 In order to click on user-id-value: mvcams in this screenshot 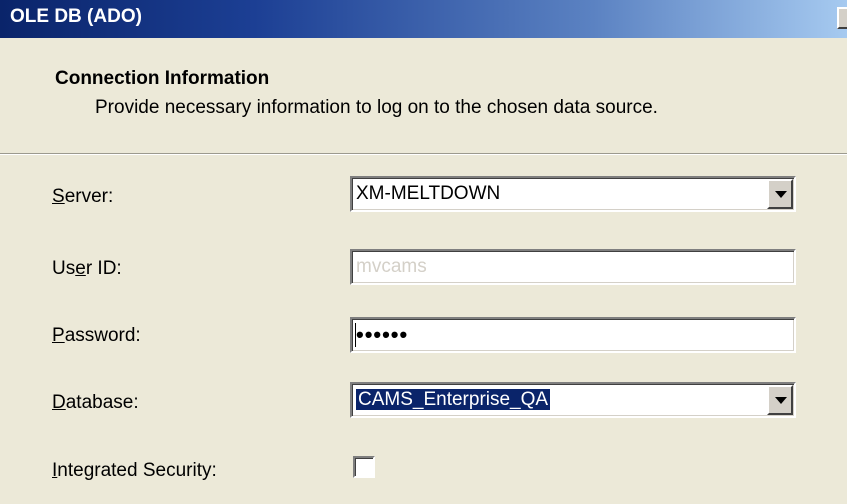, I will do `click(391, 266)`.